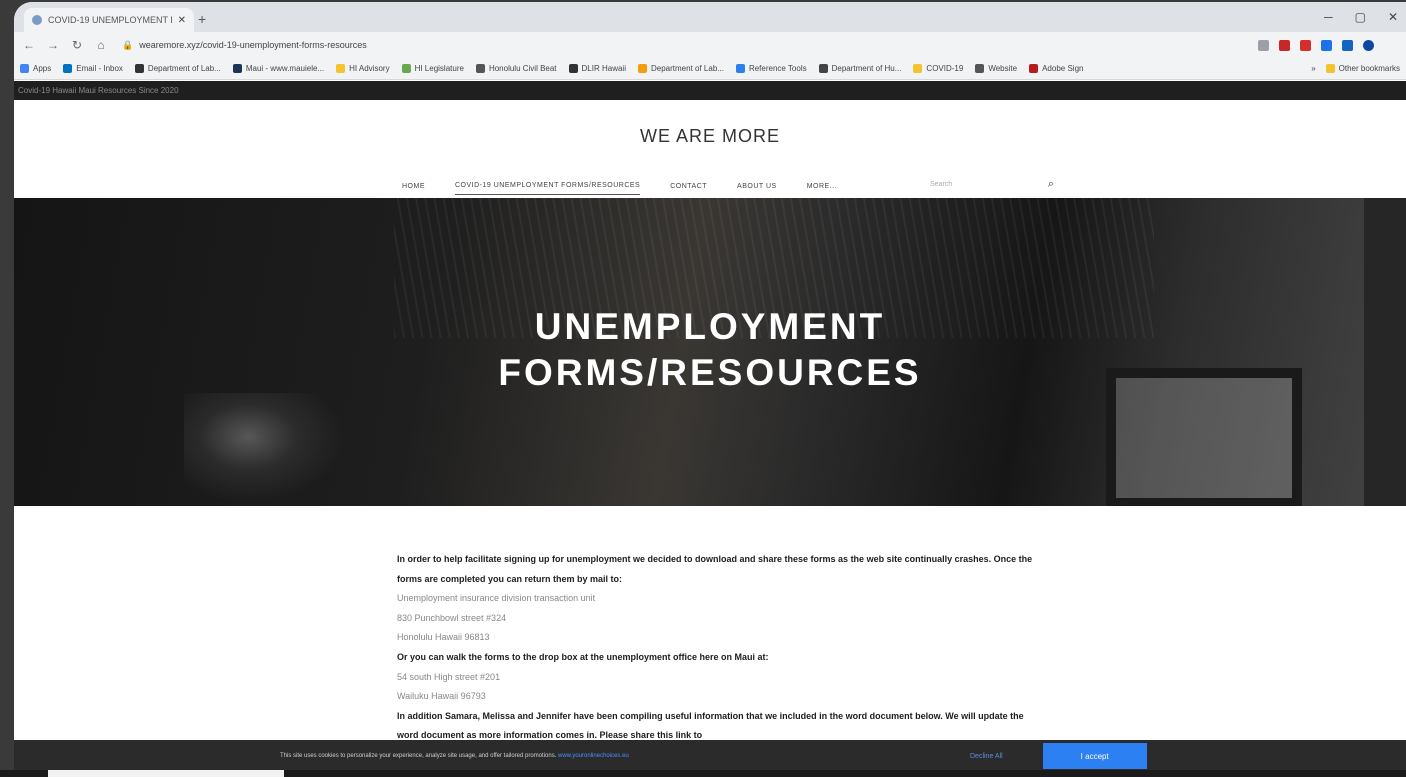 The image size is (1406, 777). Describe the element at coordinates (1316, 45) in the screenshot. I see `extensions-area` at that location.